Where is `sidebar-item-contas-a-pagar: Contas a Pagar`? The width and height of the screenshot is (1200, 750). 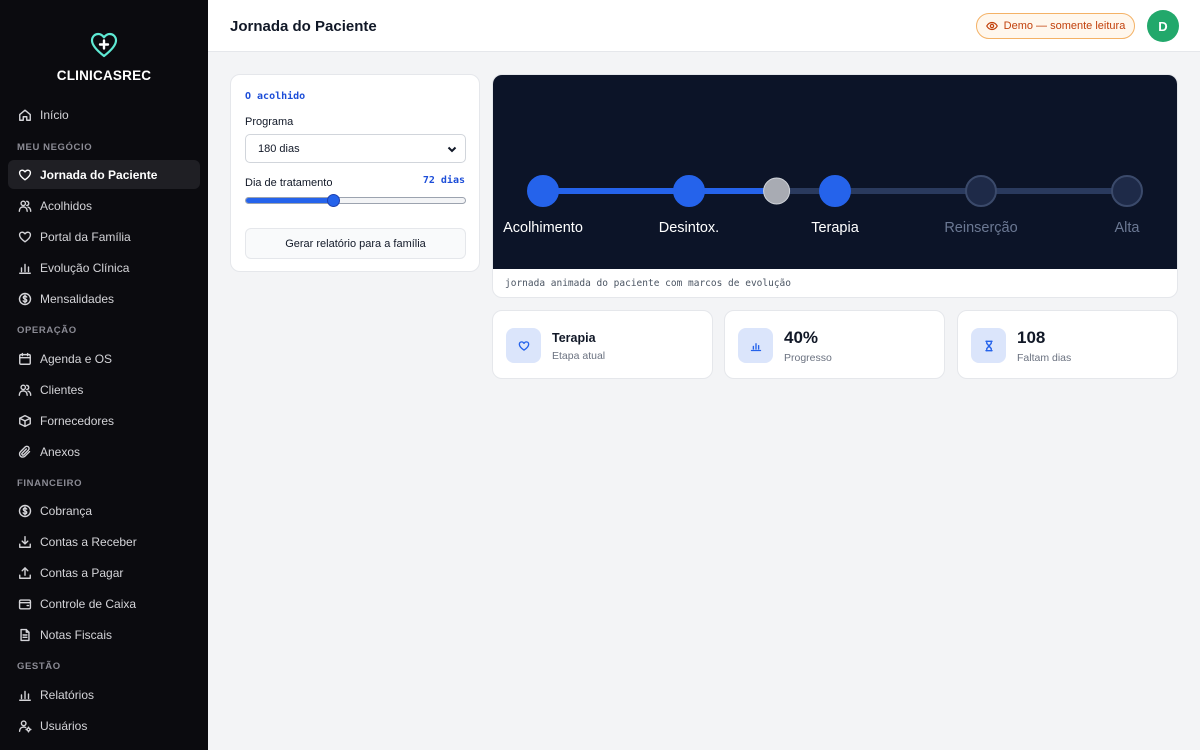 sidebar-item-contas-a-pagar: Contas a Pagar is located at coordinates (104, 572).